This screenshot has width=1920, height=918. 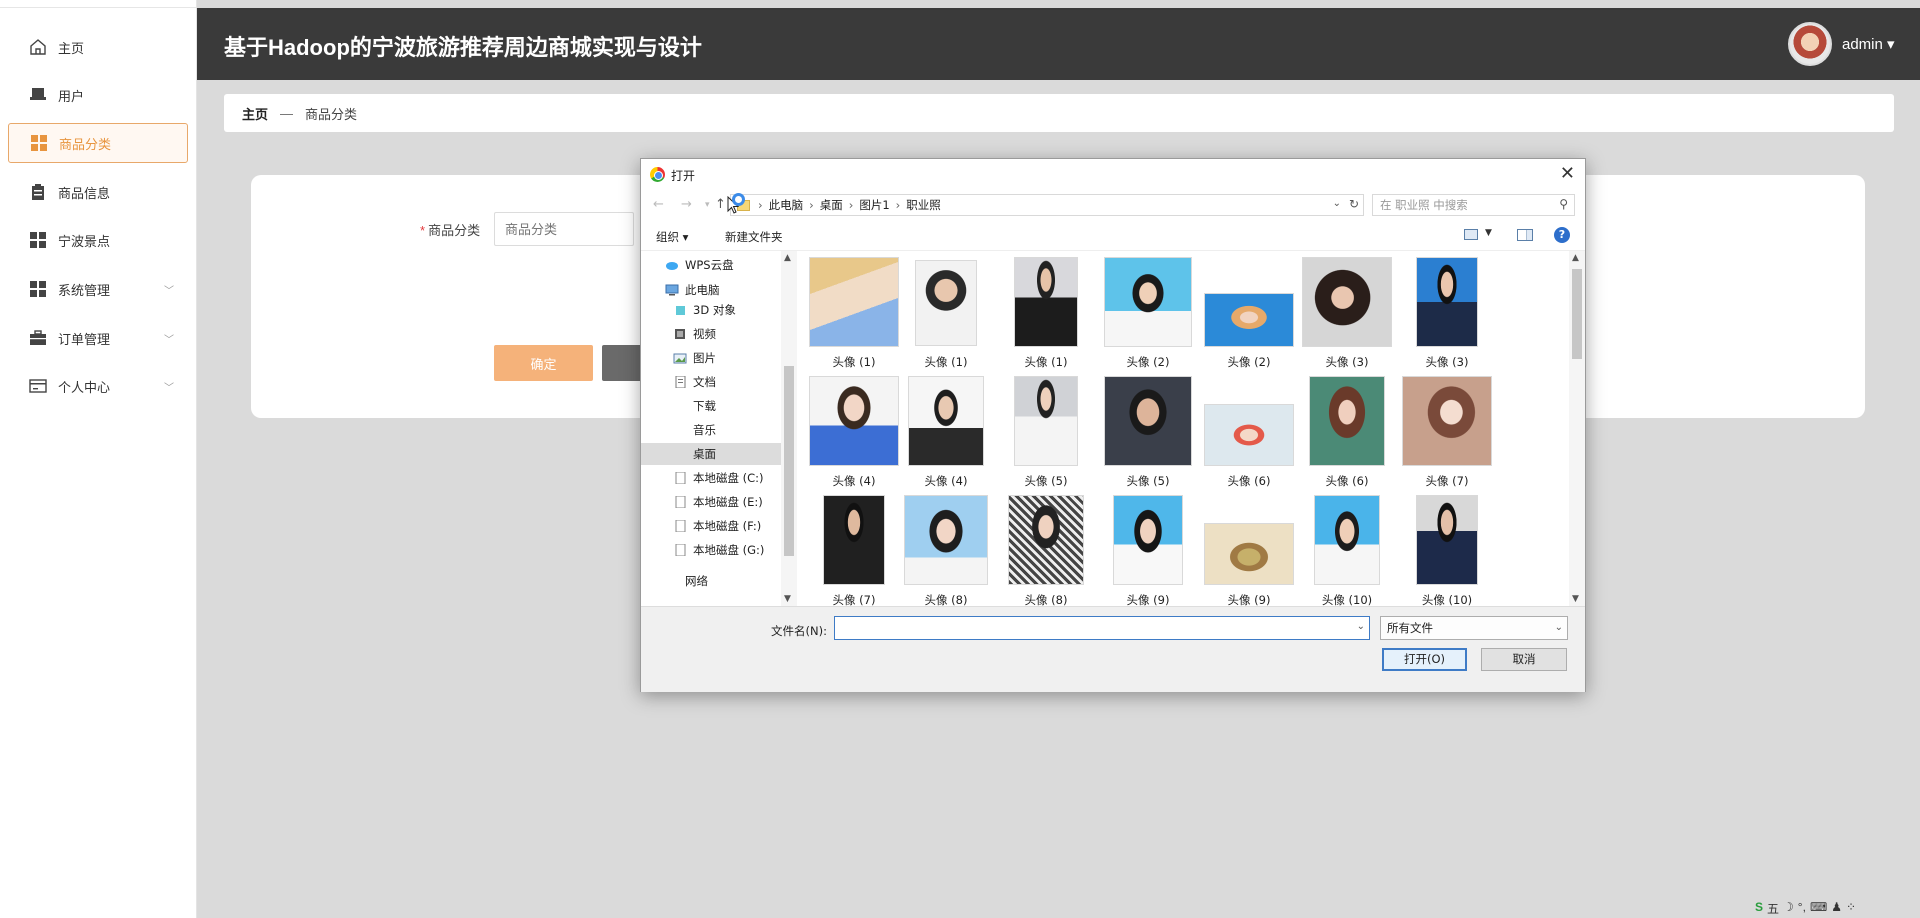 What do you see at coordinates (98, 95) in the screenshot?
I see `sidebar-item-user: 用户` at bounding box center [98, 95].